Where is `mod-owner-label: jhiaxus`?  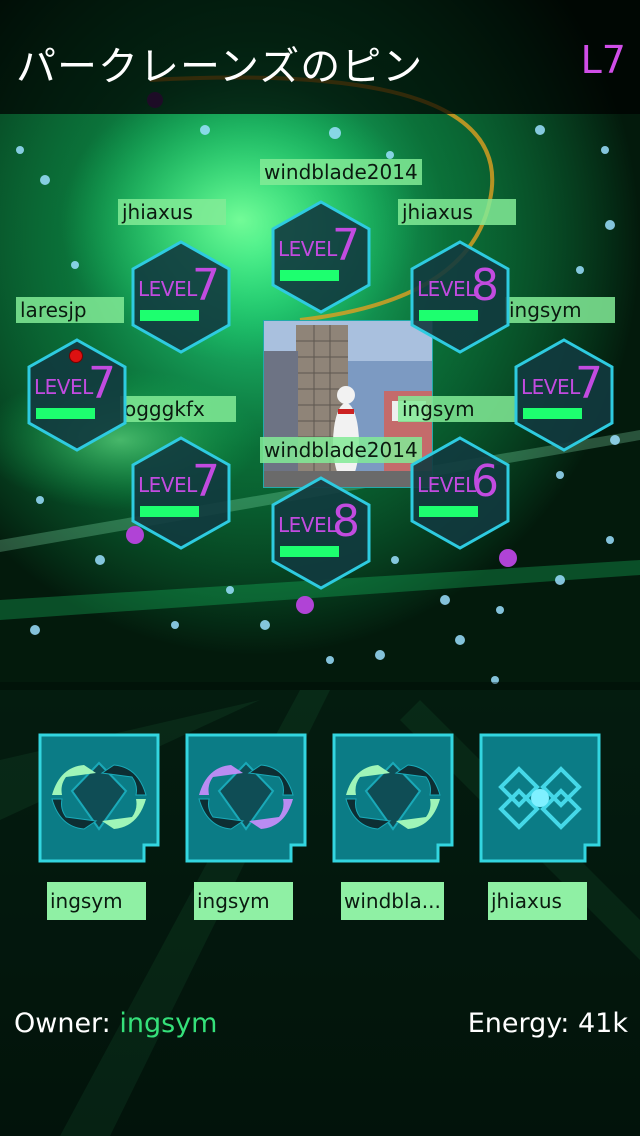 mod-owner-label: jhiaxus is located at coordinates (537, 901).